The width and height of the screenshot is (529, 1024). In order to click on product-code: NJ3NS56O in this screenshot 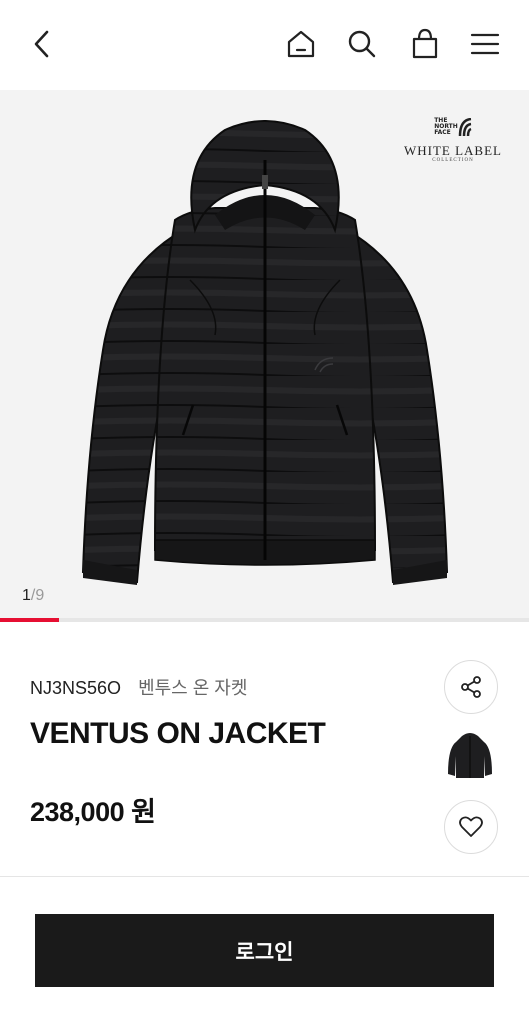, I will do `click(76, 688)`.